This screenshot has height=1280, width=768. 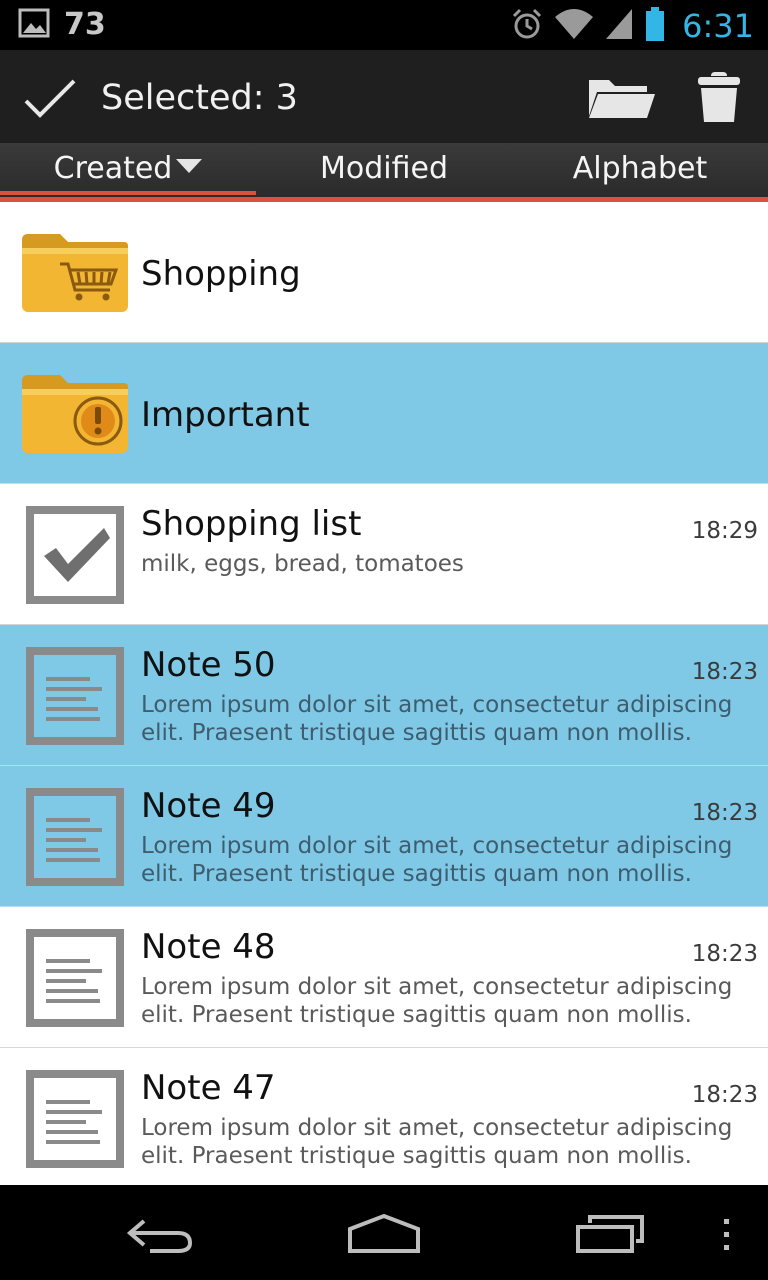 What do you see at coordinates (85, 24) in the screenshot?
I see `notification-count: 73` at bounding box center [85, 24].